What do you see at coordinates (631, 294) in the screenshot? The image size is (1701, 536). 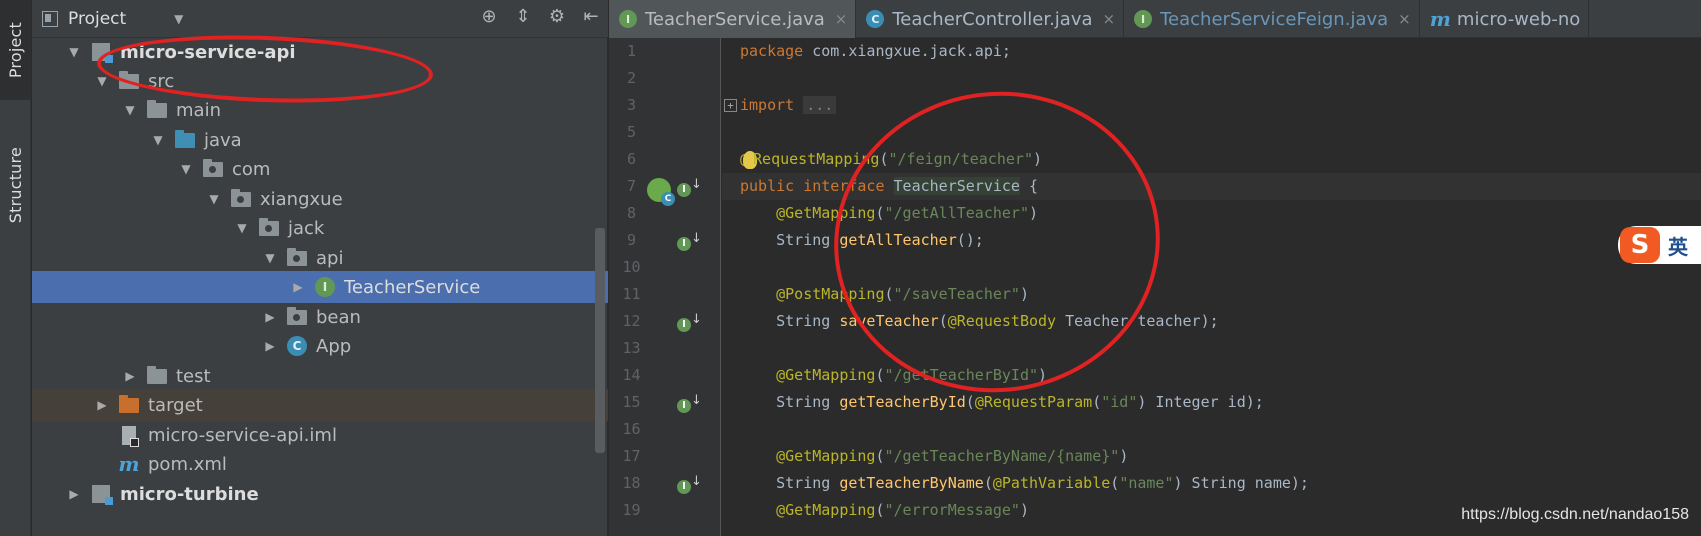 I see `line-number: 11` at bounding box center [631, 294].